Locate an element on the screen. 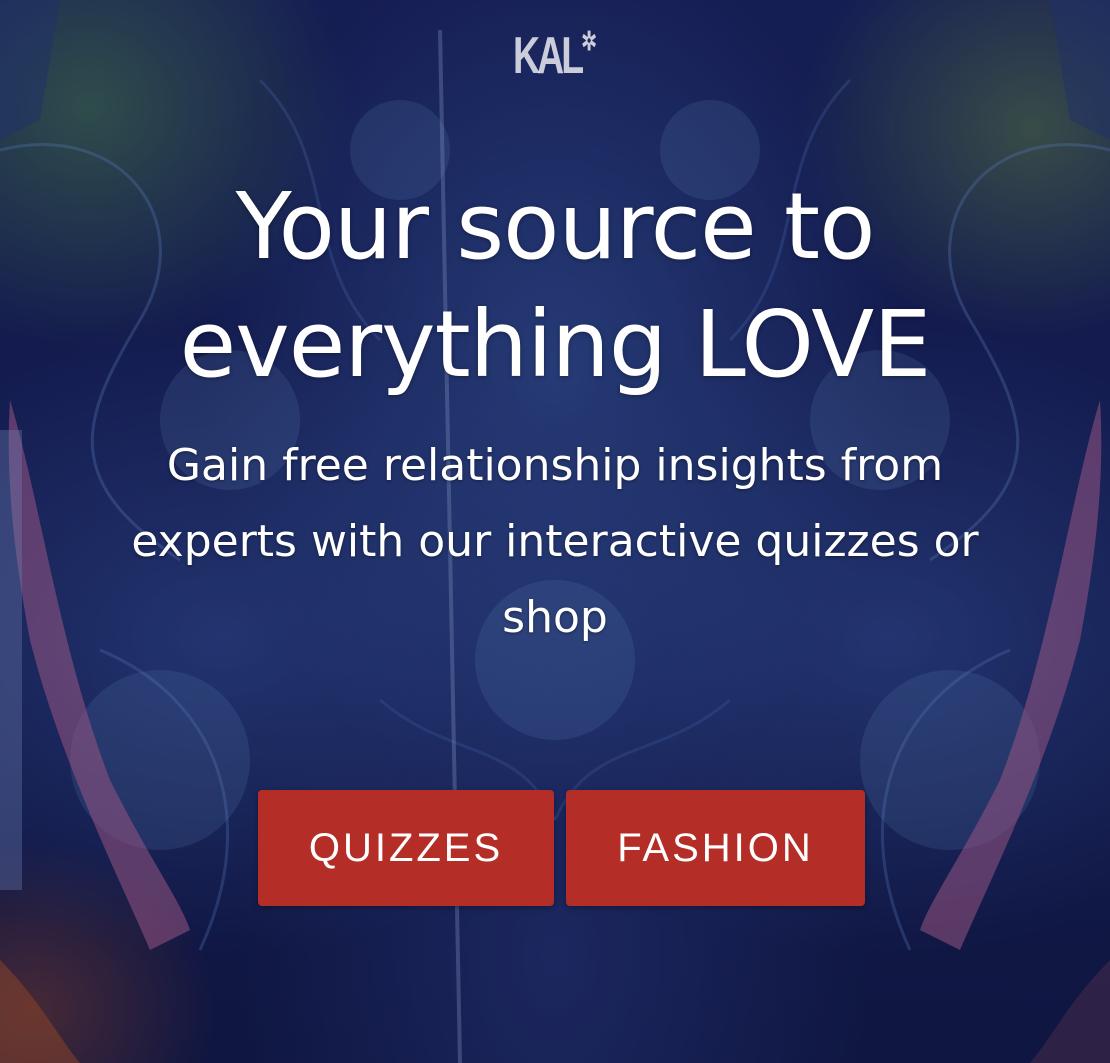 The image size is (1110, 1063). logo-text: KAL is located at coordinates (548, 56).